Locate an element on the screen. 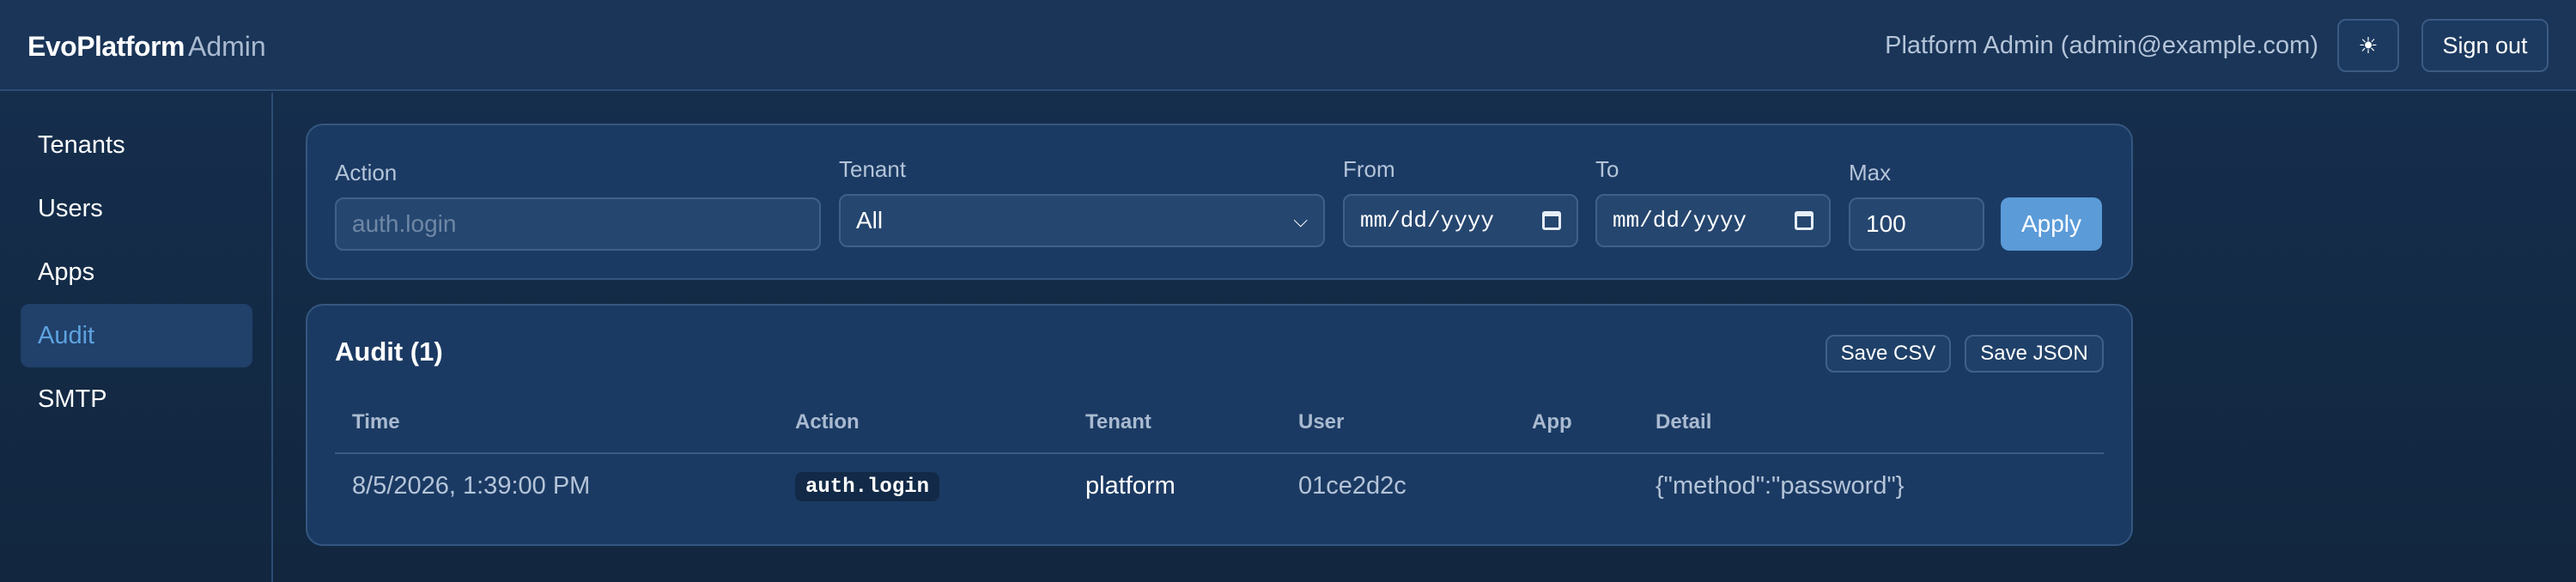  from-date-value: mm/dd/yyyy is located at coordinates (1427, 220).